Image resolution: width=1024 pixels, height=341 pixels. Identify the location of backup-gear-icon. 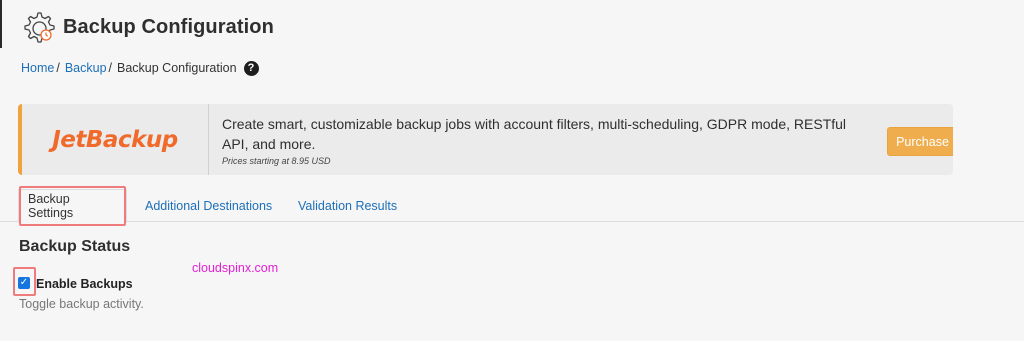
(39, 27).